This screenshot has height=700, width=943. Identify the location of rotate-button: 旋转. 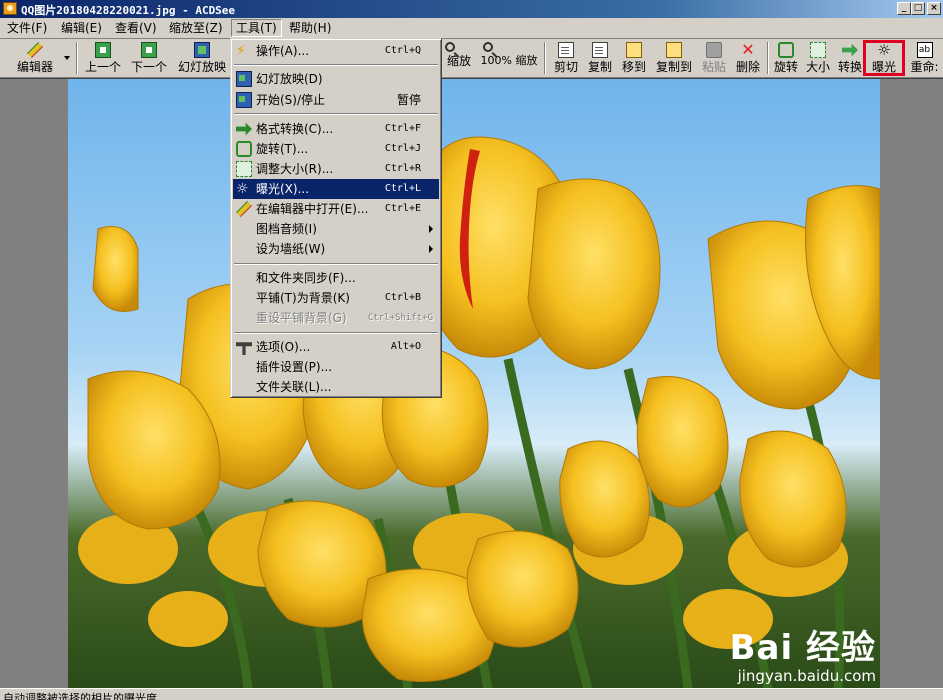
(786, 58).